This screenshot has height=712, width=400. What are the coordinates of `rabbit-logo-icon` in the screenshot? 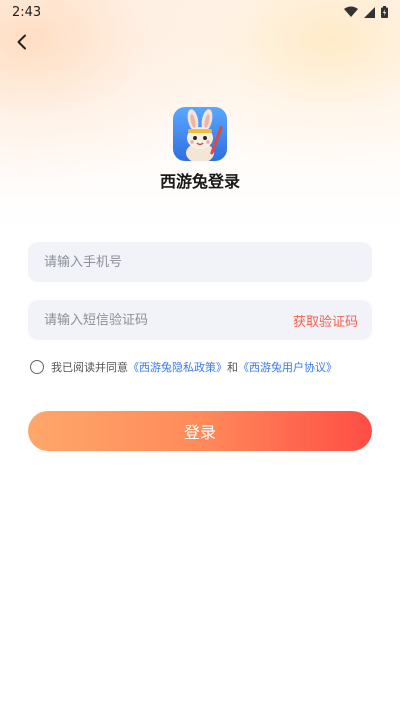 It's located at (200, 134).